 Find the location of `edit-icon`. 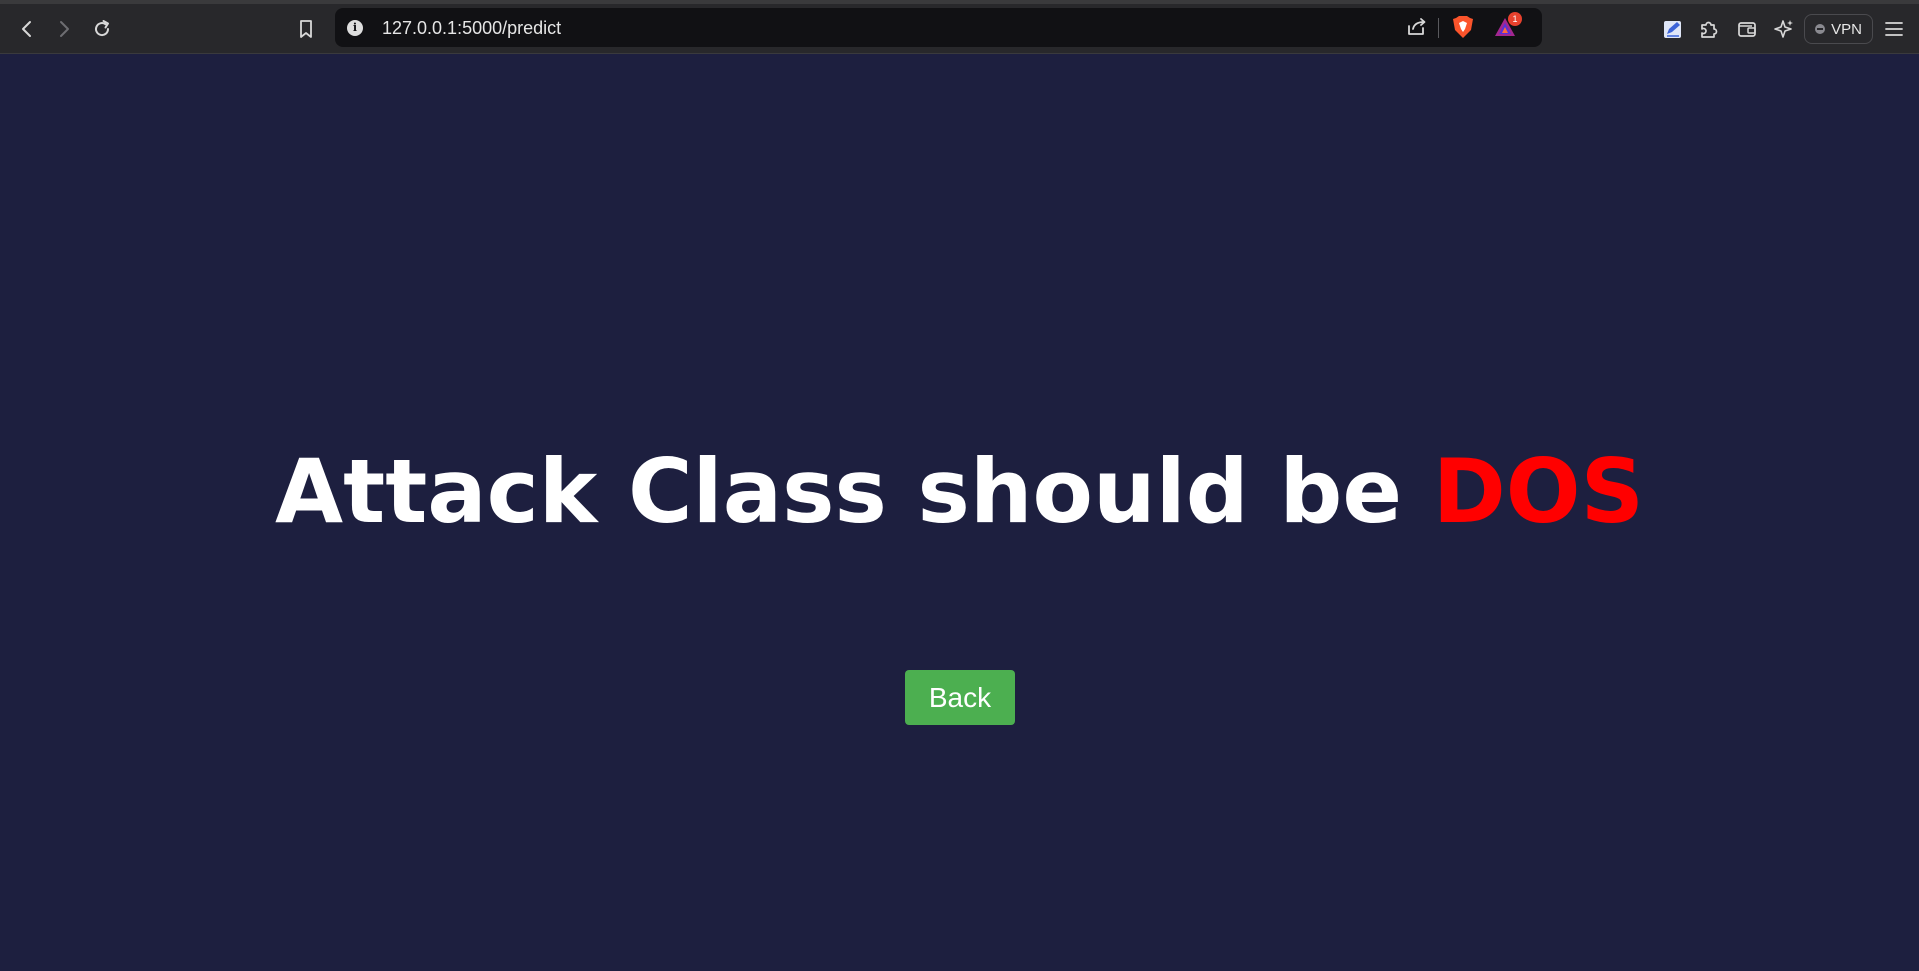

edit-icon is located at coordinates (1673, 29).